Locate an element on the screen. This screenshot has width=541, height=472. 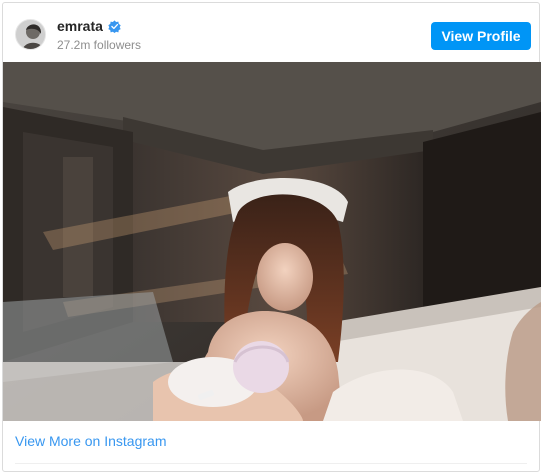
view-more-link: View More on Instagram is located at coordinates (90, 441).